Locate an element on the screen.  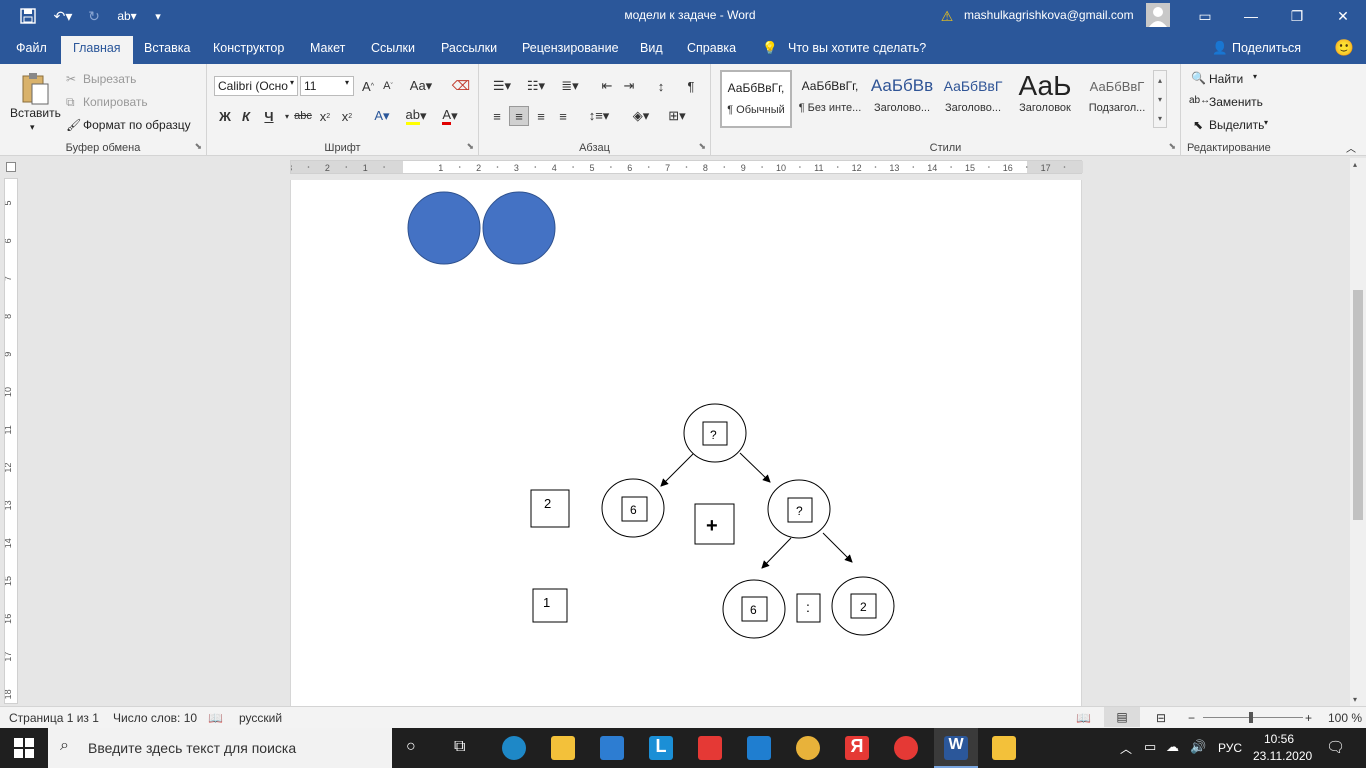
tab-selector-icon is located at coordinates (11, 167).